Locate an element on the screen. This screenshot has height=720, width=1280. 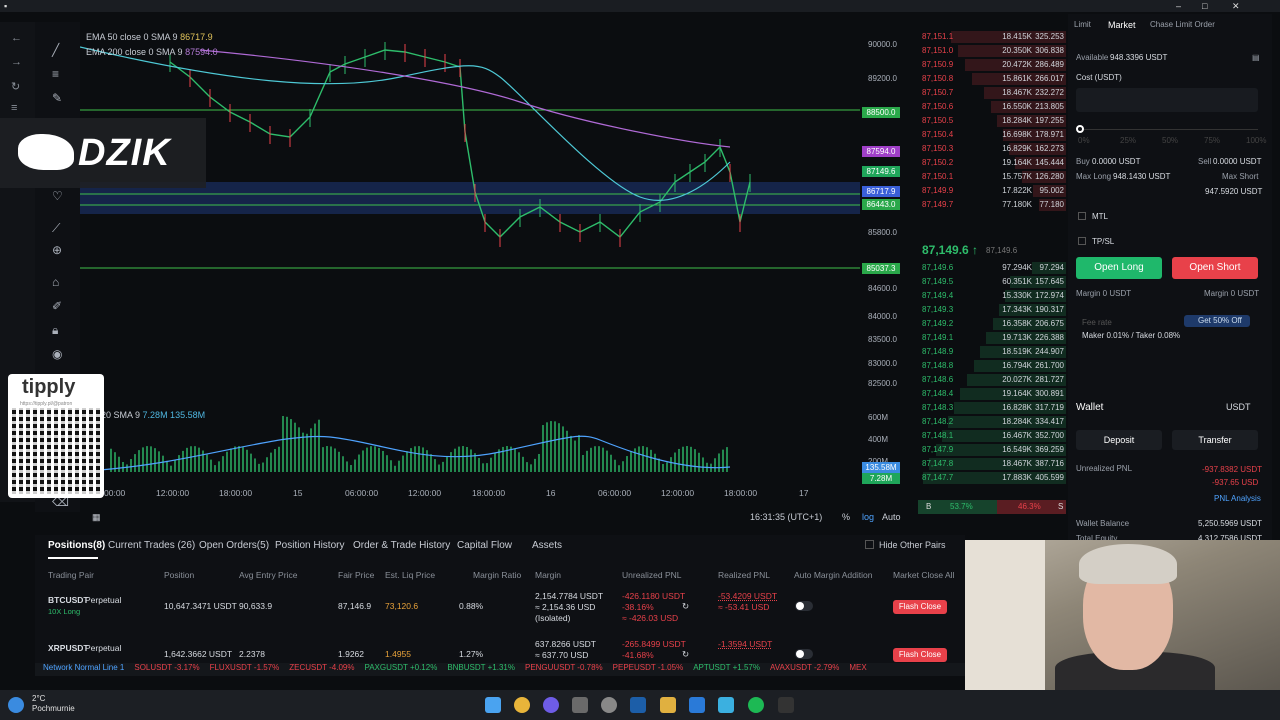
ticker-item: ZECUSDT -4.09% is located at coordinates (321, 667).